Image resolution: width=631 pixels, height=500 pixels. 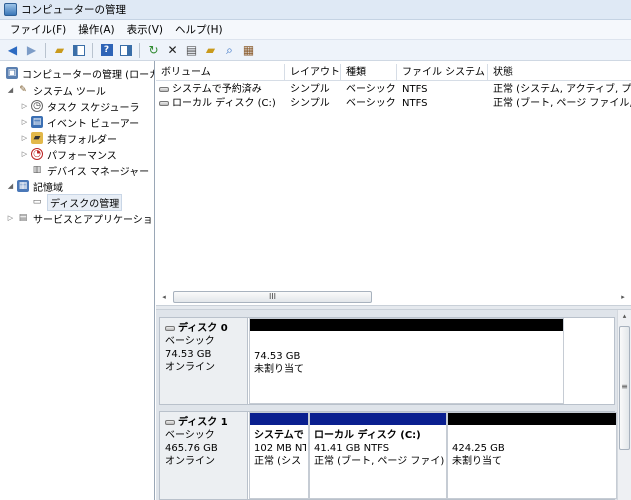 I want to click on open-icon: ▰, so click(x=210, y=50).